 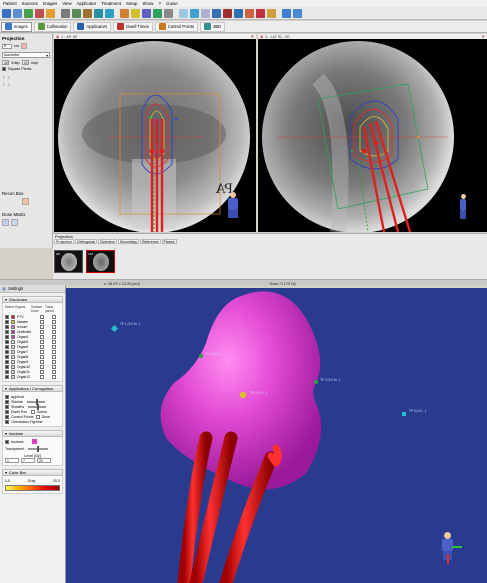 What do you see at coordinates (57, 37) in the screenshot?
I see `viewport-menu-icon: ▣` at bounding box center [57, 37].